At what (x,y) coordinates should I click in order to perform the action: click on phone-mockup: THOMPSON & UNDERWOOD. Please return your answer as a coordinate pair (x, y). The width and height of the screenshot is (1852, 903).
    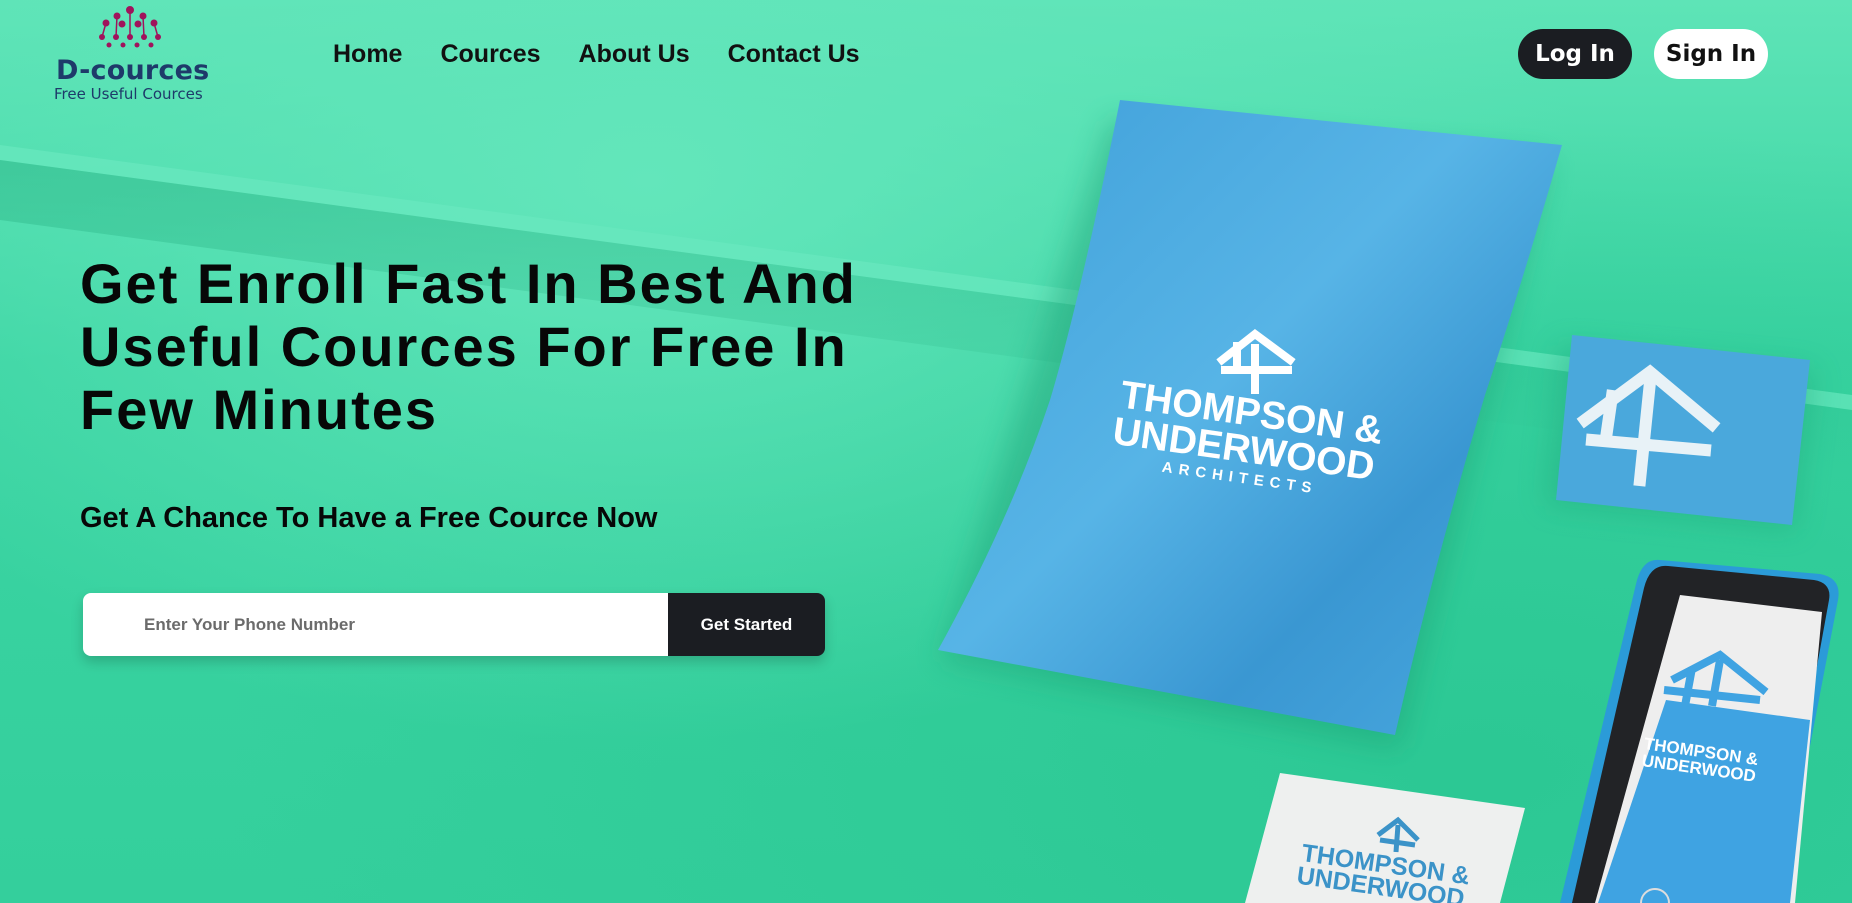
    Looking at the image, I should click on (1699, 731).